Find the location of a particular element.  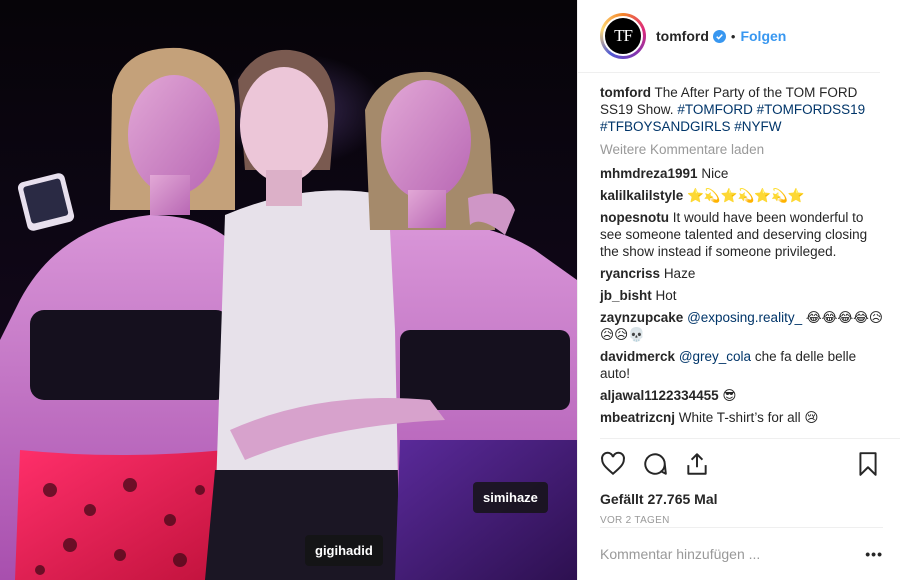

action-icons is located at coordinates (750, 465).